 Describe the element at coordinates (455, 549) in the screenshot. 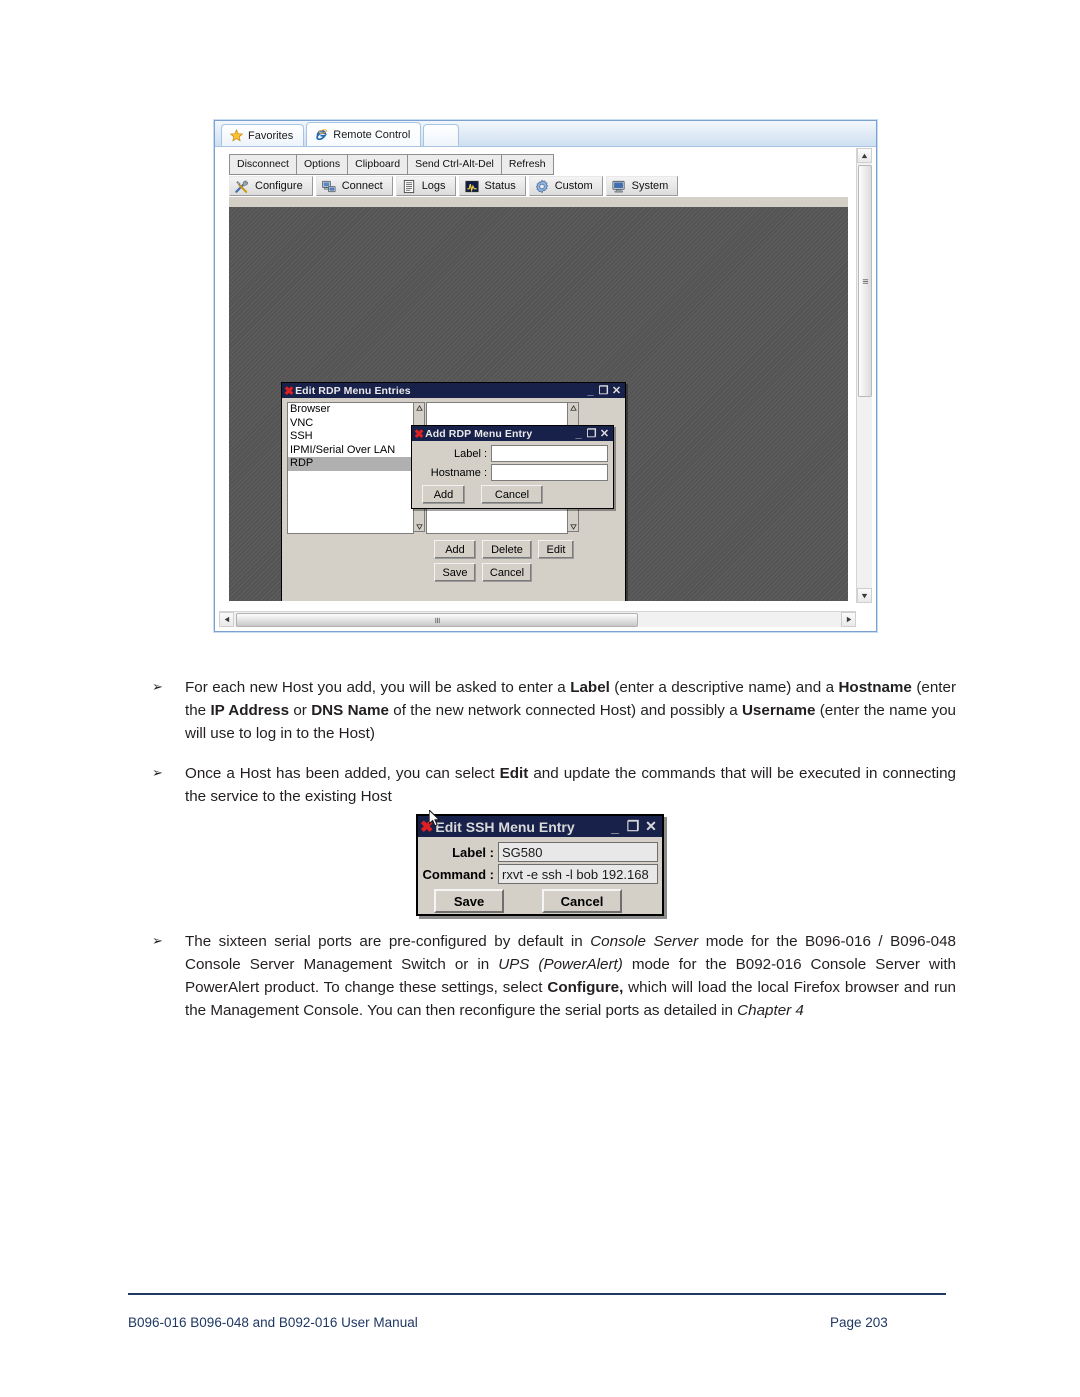

I see `rdp-add-button: Add` at that location.